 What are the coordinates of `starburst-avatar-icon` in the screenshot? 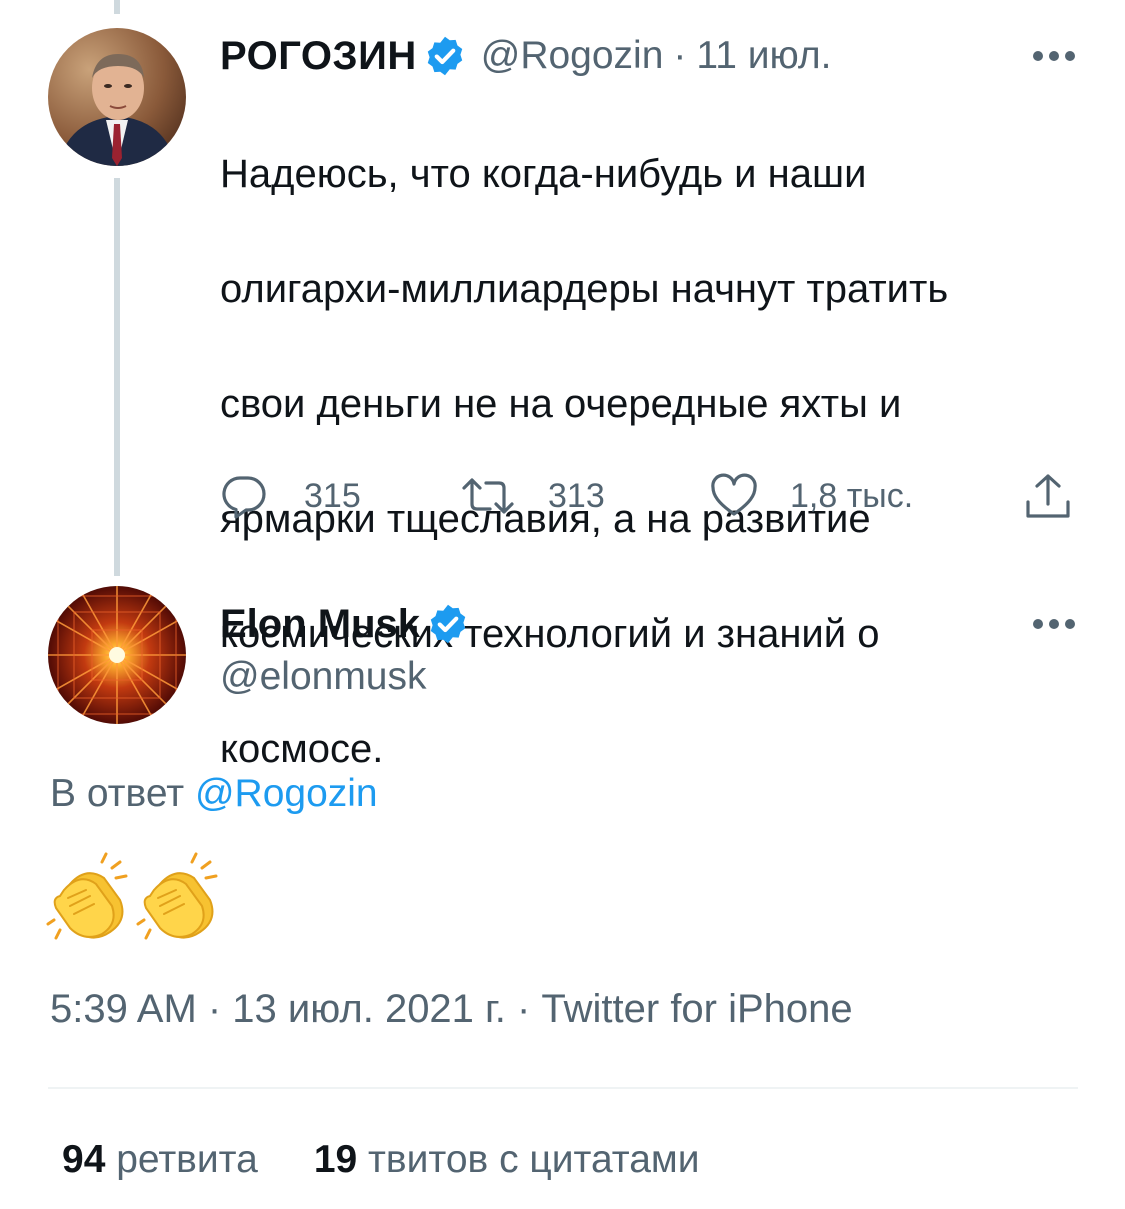 It's located at (117, 655).